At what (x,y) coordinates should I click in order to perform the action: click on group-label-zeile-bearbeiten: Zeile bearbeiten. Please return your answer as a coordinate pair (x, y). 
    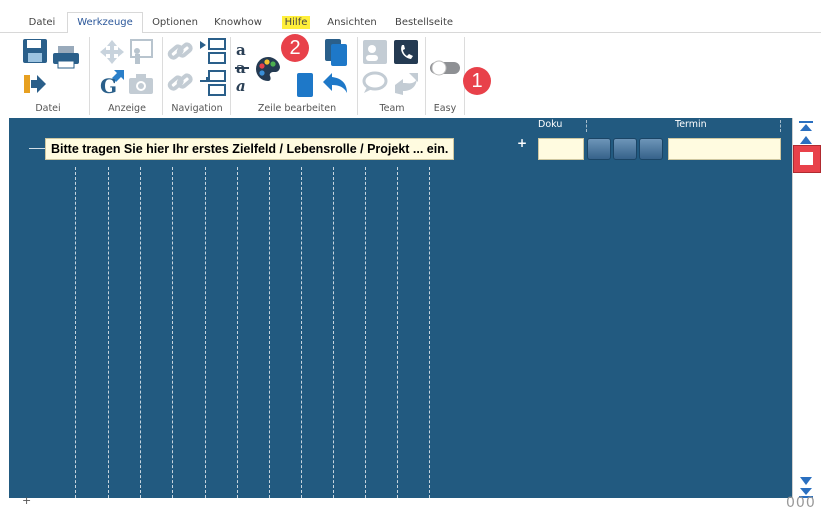
    Looking at the image, I should click on (297, 108).